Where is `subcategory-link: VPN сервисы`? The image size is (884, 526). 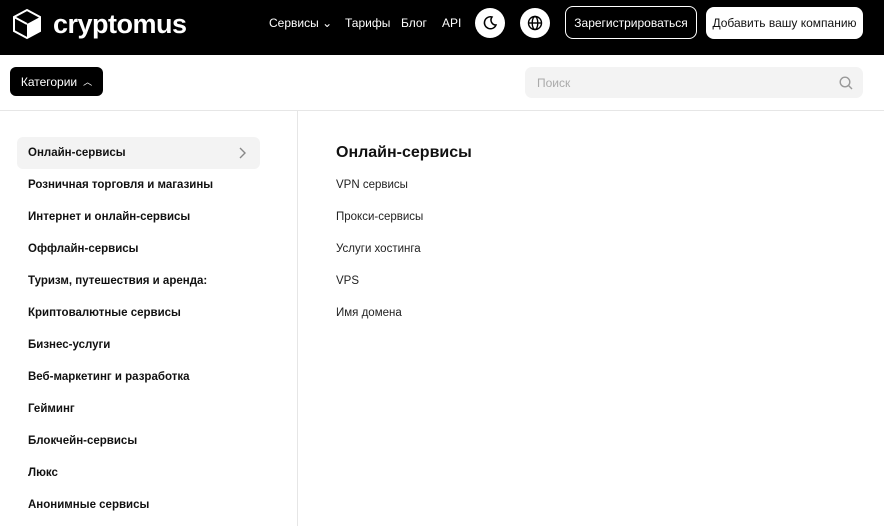
subcategory-link: VPN сервисы is located at coordinates (404, 185).